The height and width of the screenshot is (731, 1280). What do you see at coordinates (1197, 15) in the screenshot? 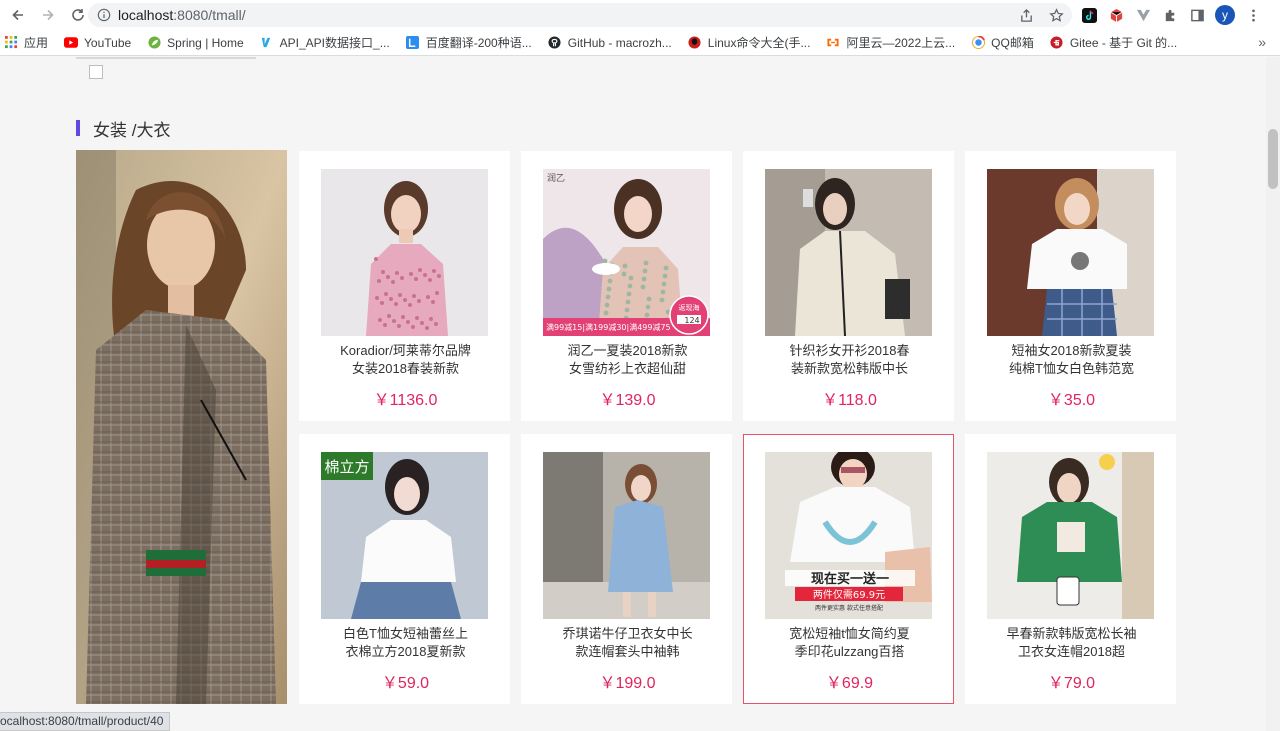
I see `side-panel-icon` at bounding box center [1197, 15].